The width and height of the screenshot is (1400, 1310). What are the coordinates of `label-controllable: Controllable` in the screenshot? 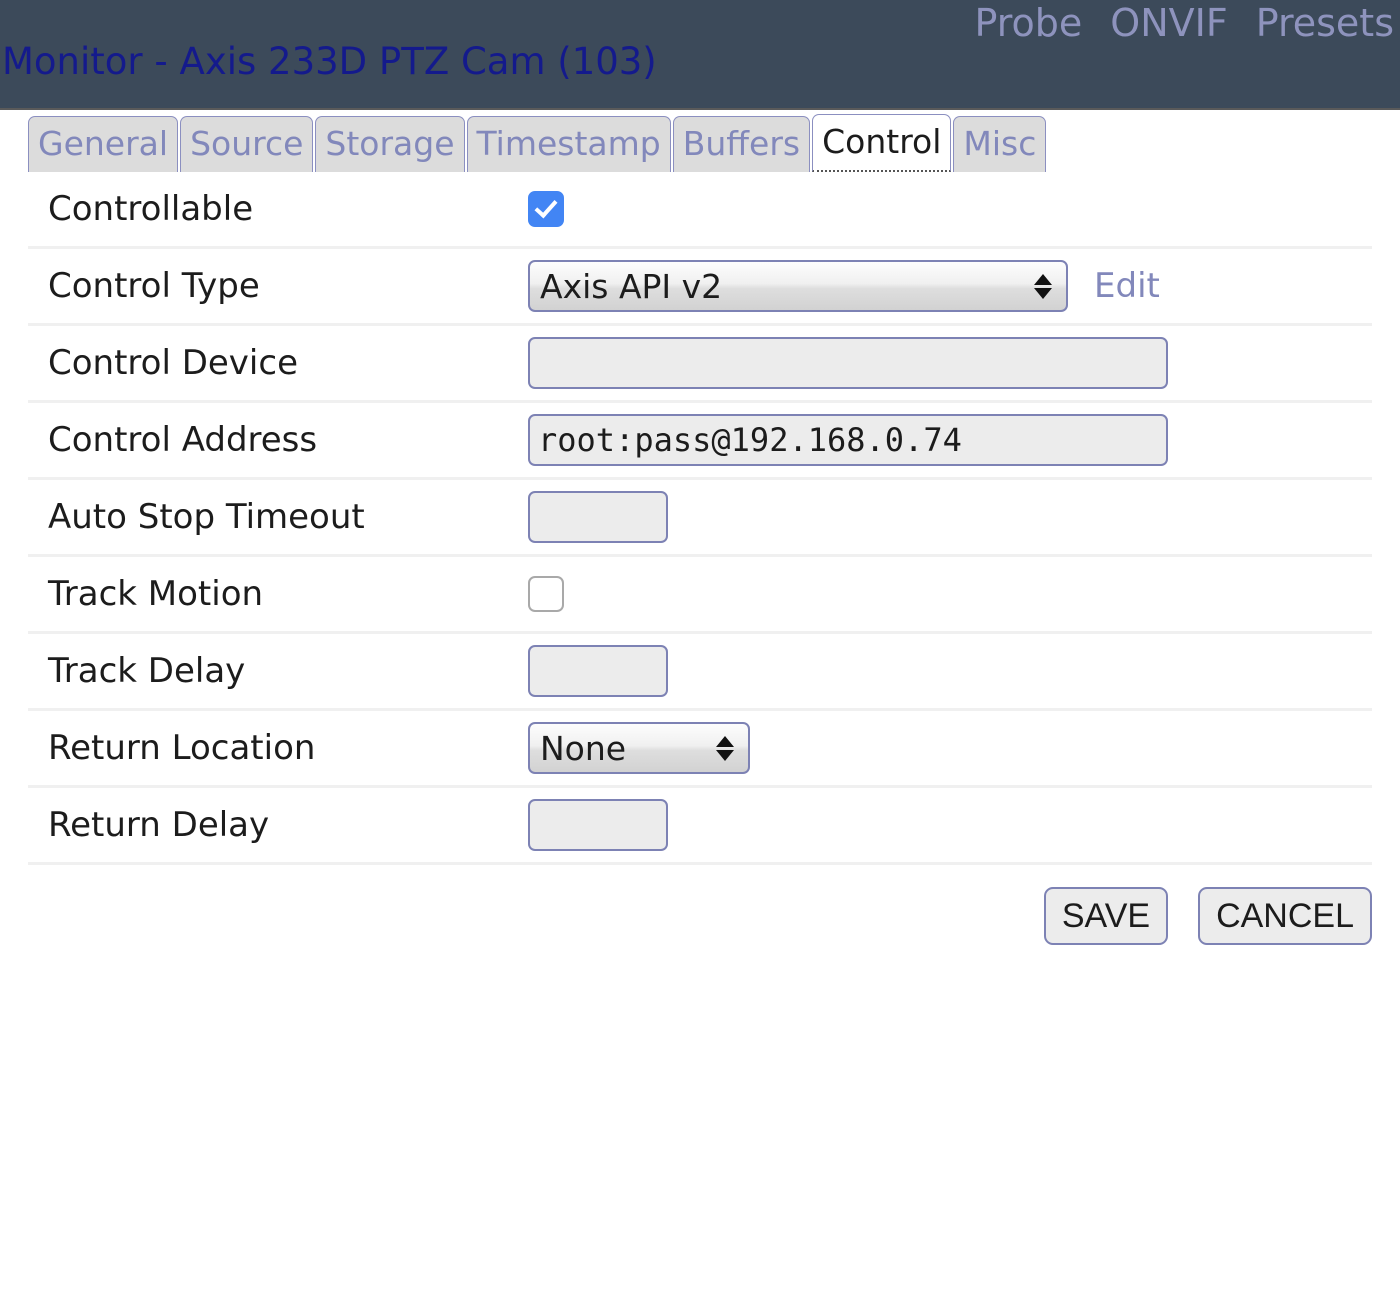 It's located at (151, 209).